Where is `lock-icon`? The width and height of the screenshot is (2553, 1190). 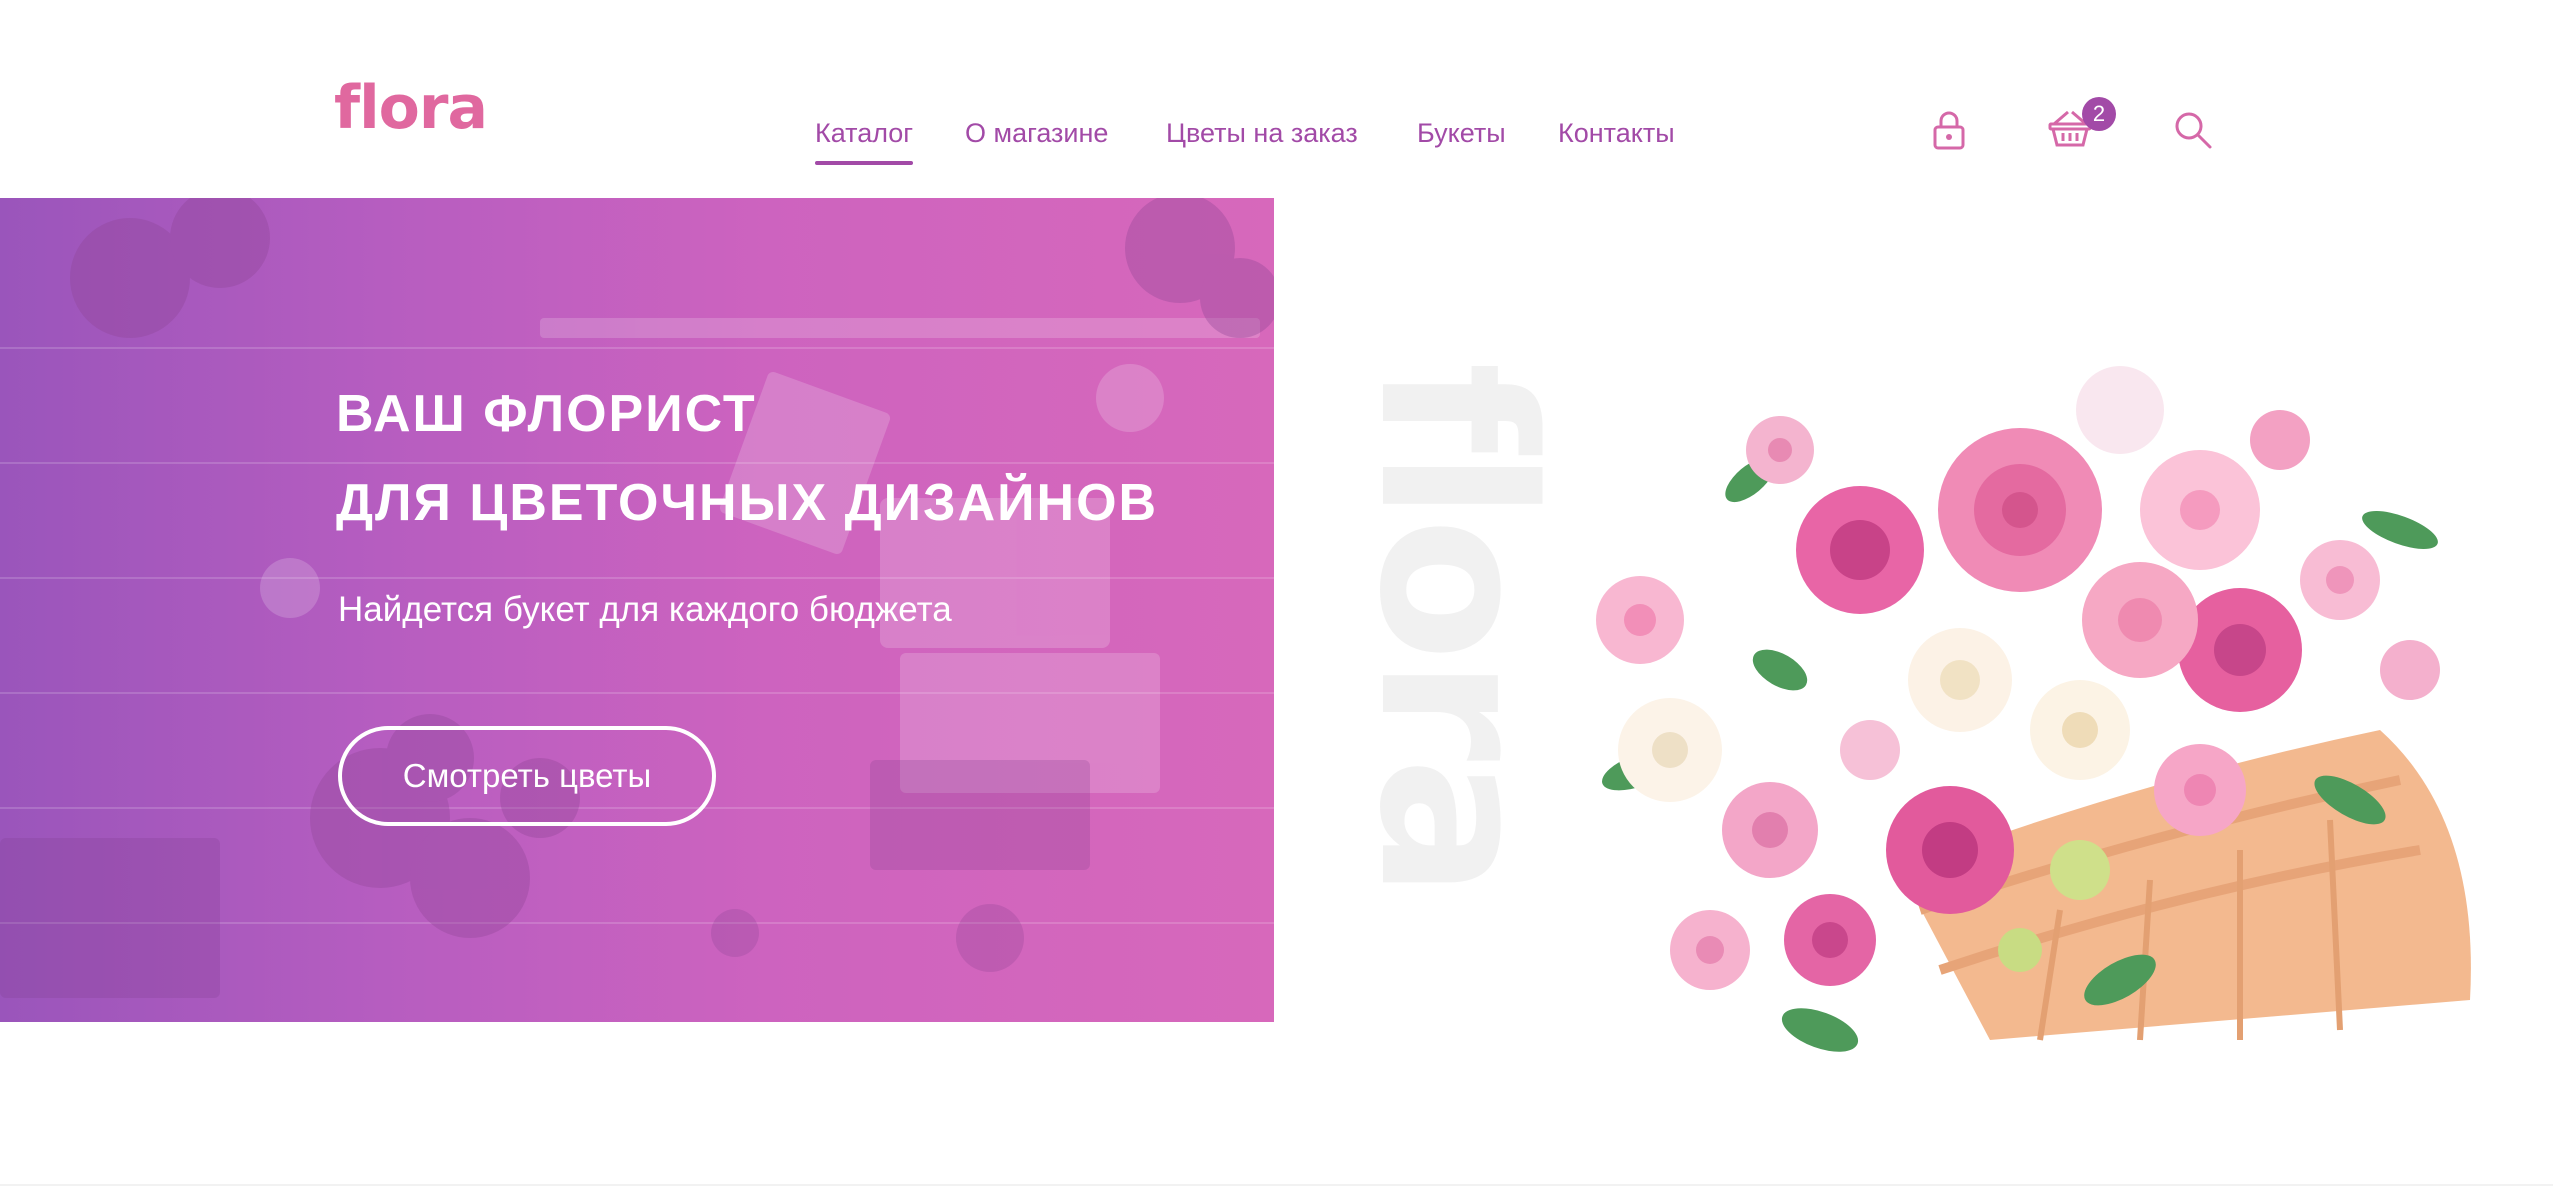
lock-icon is located at coordinates (1949, 132).